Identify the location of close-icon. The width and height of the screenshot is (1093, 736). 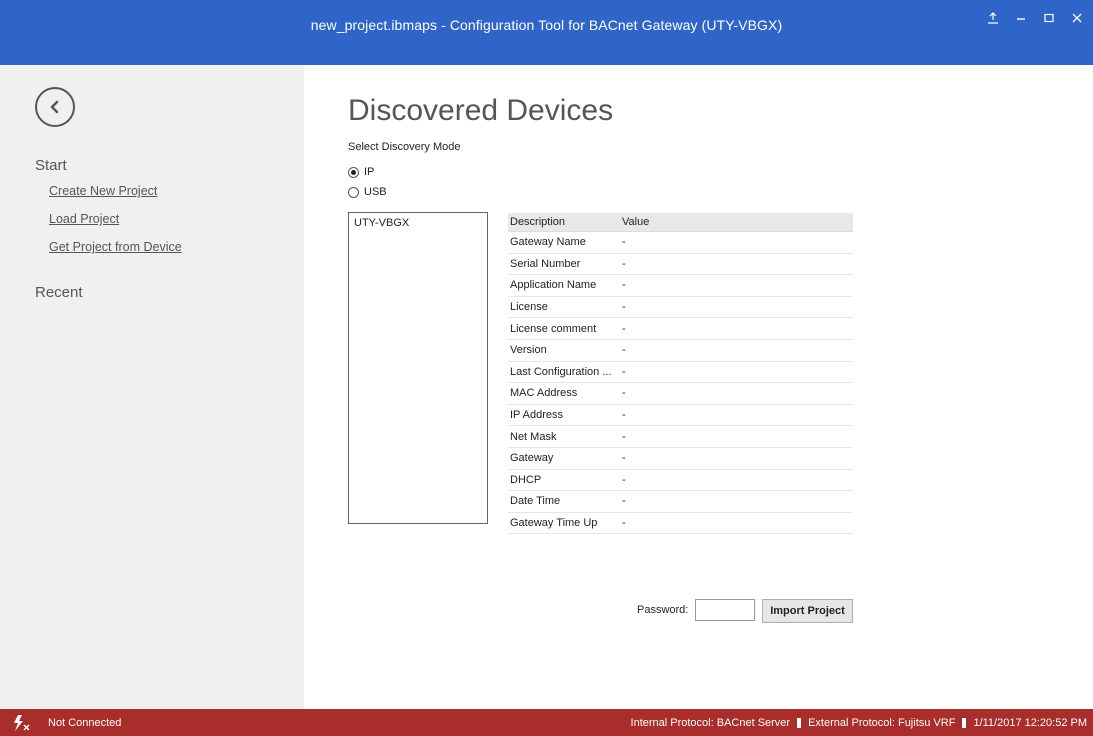
(1077, 18).